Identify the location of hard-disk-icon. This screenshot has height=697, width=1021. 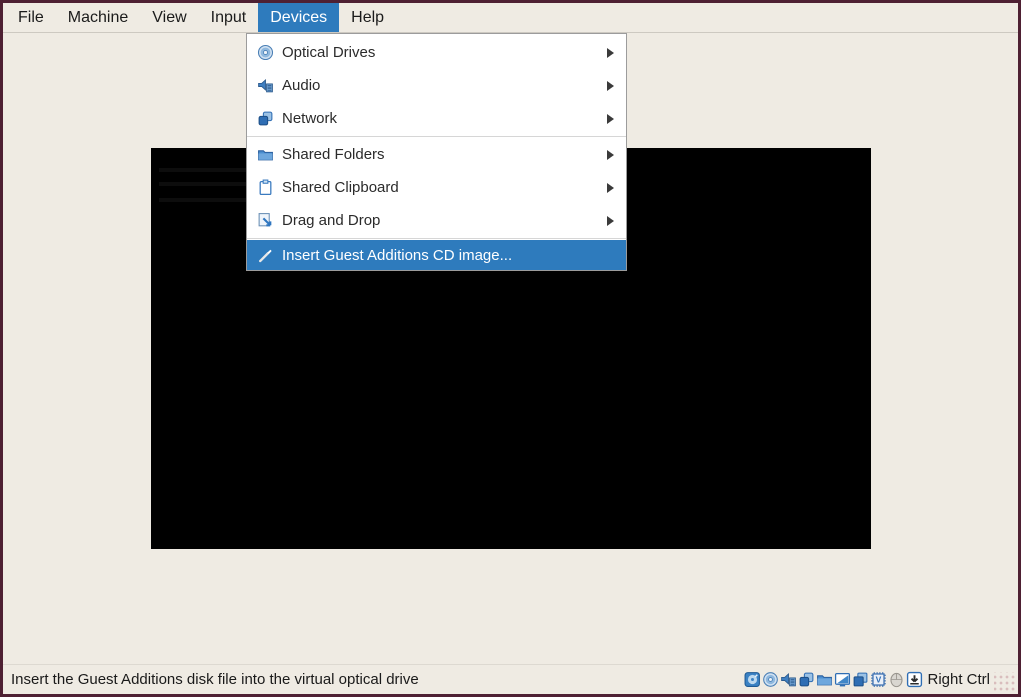
(752, 679).